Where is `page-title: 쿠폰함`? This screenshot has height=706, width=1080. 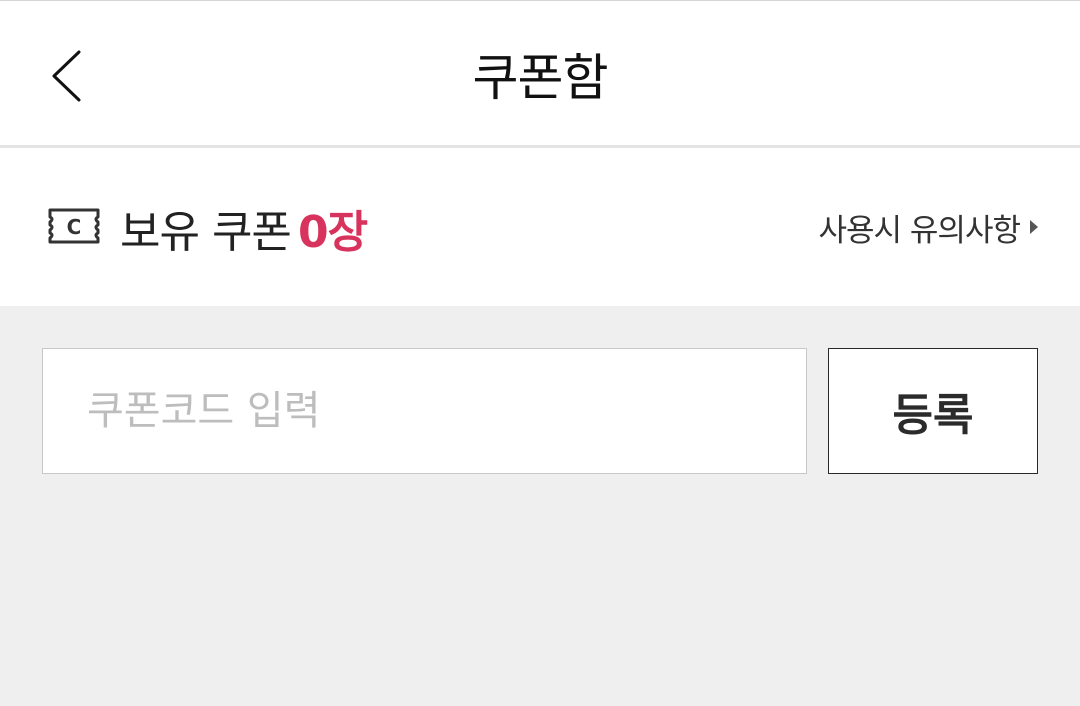
page-title: 쿠폰함 is located at coordinates (540, 77).